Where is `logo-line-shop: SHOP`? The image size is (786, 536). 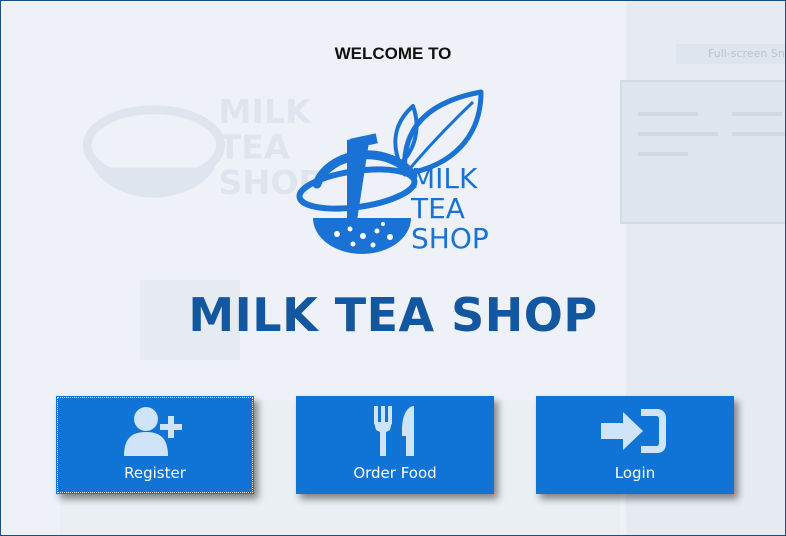
logo-line-shop: SHOP is located at coordinates (450, 238).